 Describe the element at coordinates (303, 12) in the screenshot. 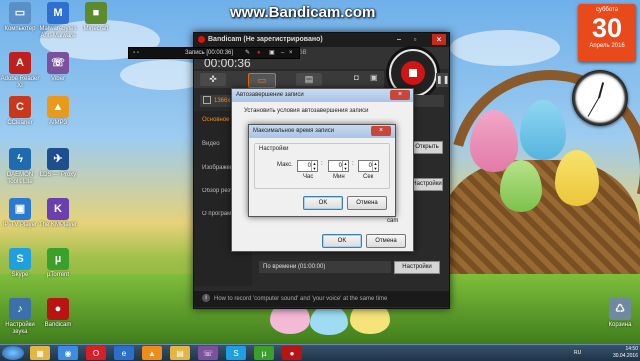

I see `bandicam-watermark: www.Bandicam.com` at that location.